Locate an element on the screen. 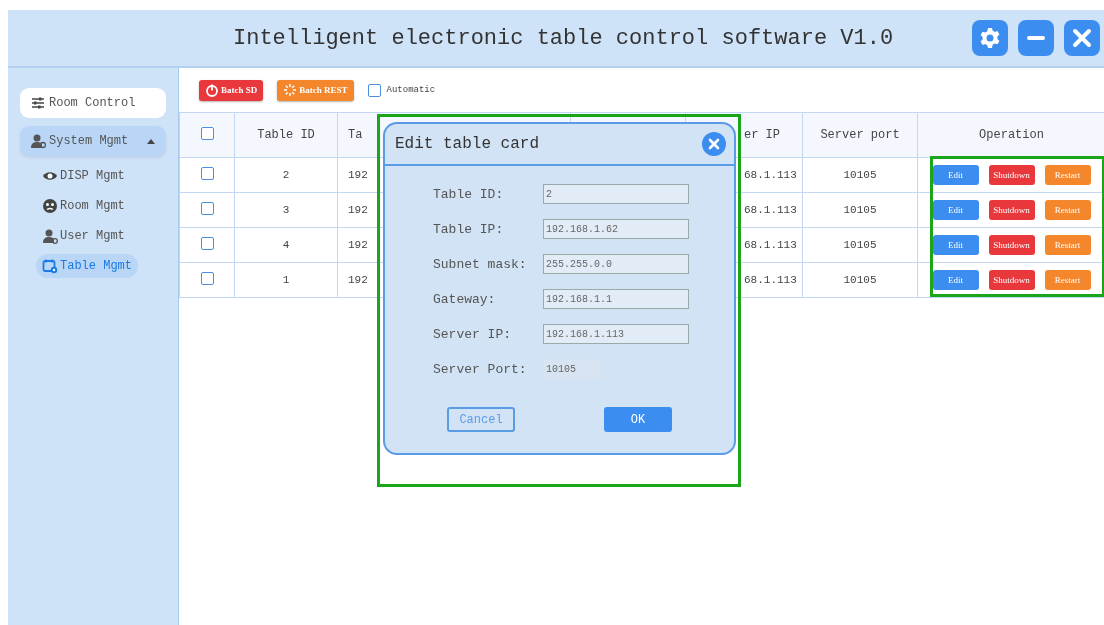 This screenshot has width=1104, height=625. column-header: Operation is located at coordinates (1010, 135).